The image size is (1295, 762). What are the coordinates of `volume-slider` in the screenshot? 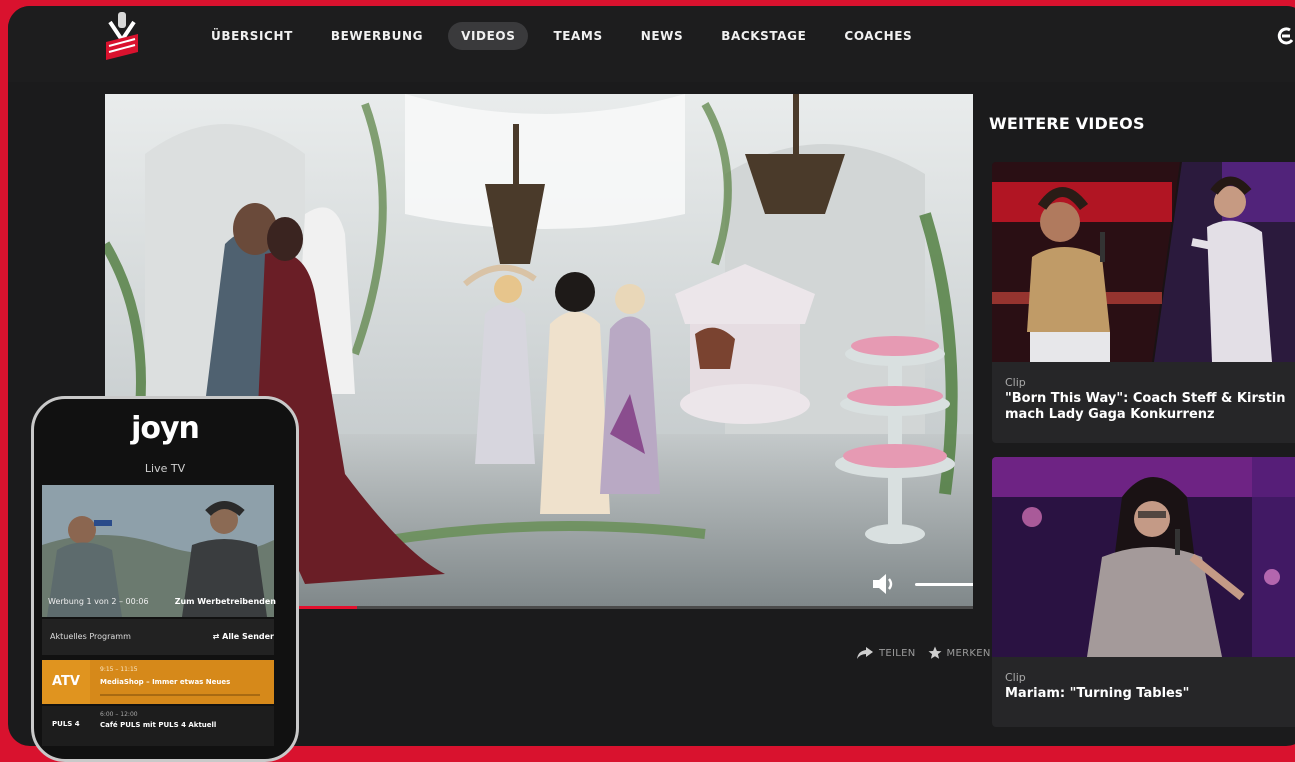 It's located at (944, 584).